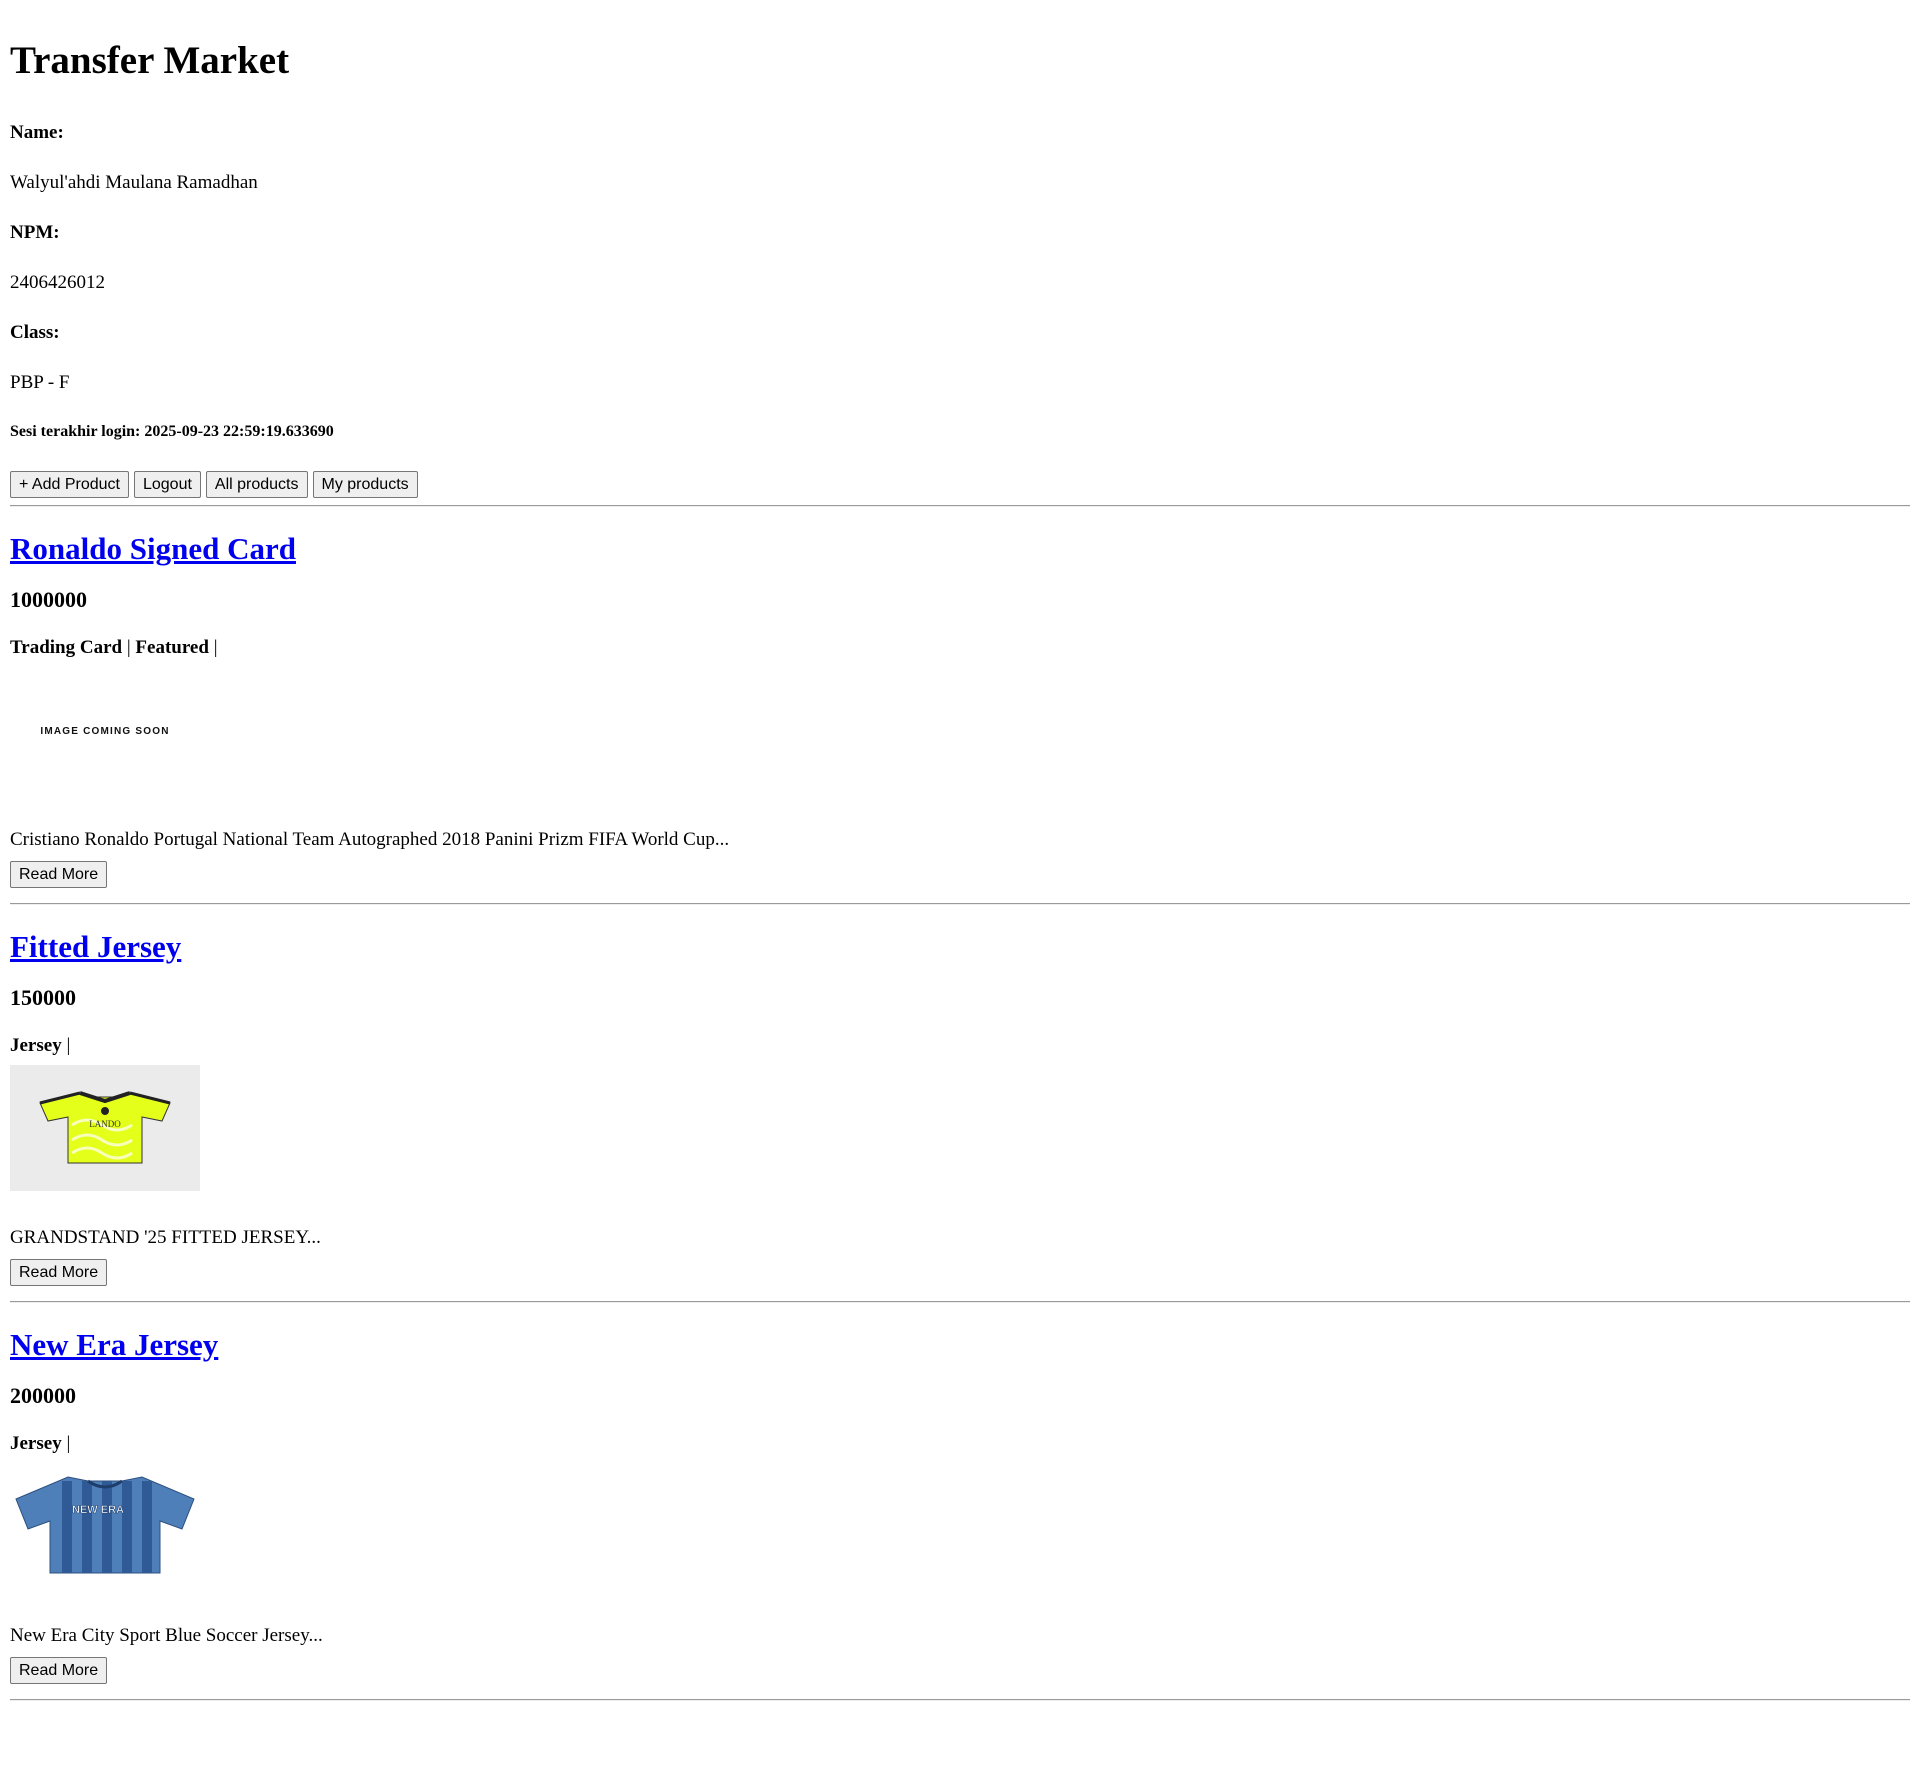 This screenshot has width=1920, height=1772. I want to click on add-product-button: + Add Product, so click(69, 484).